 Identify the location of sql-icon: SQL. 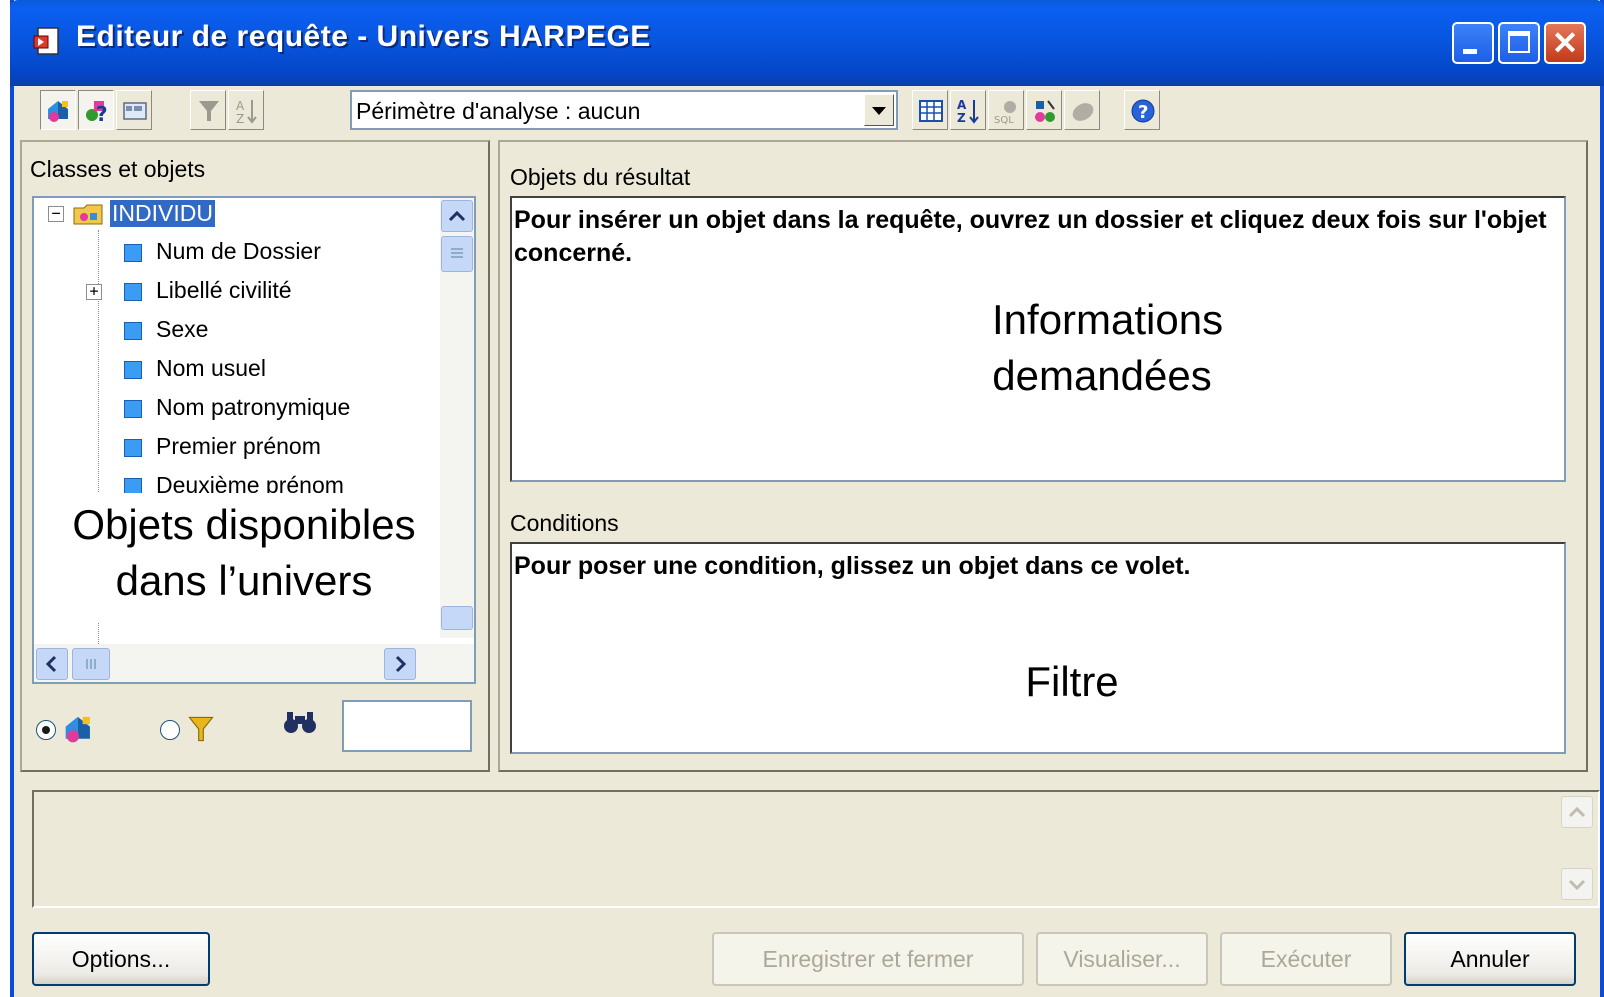
(1005, 113).